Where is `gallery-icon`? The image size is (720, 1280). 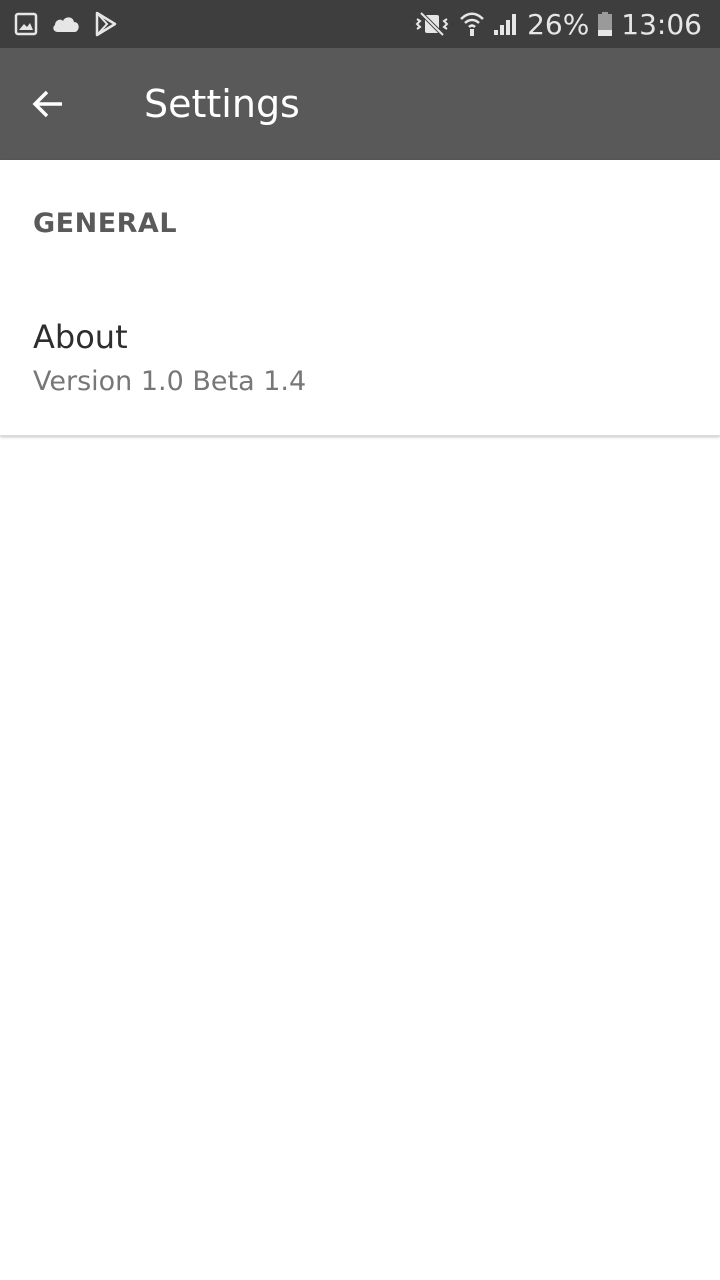
gallery-icon is located at coordinates (26, 24).